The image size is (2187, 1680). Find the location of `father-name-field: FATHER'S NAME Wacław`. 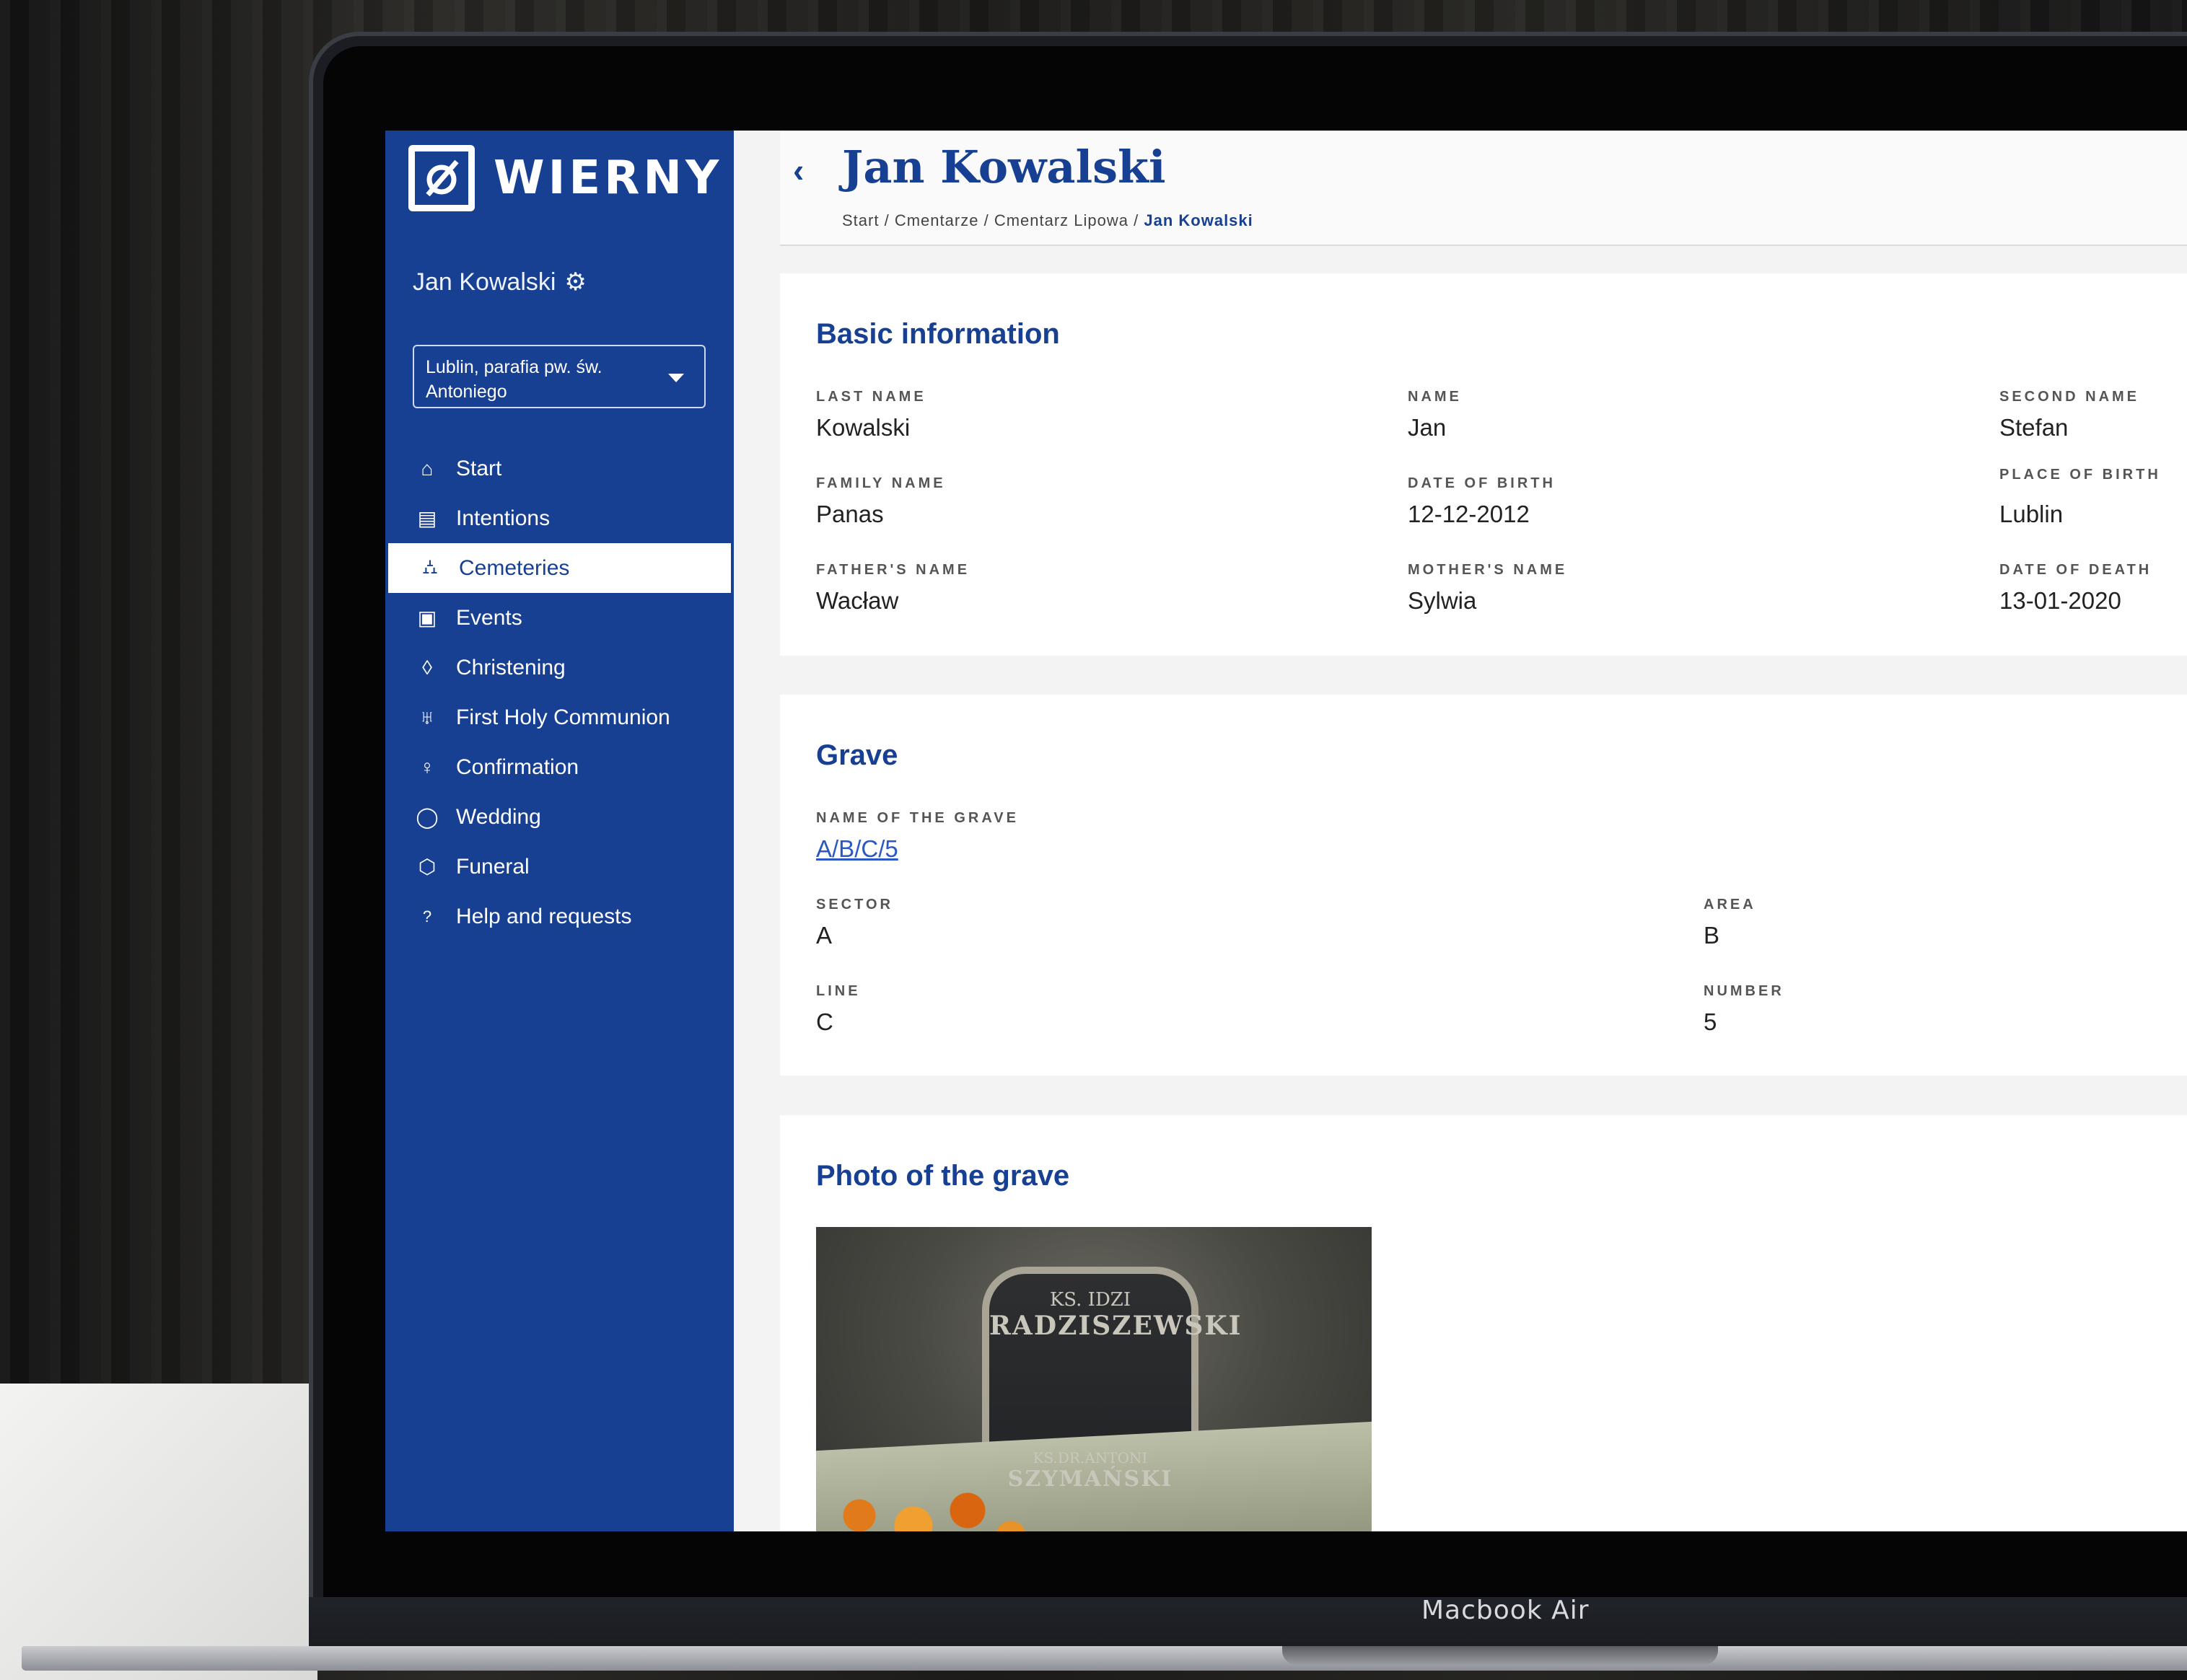

father-name-field: FATHER'S NAME Wacław is located at coordinates (893, 588).